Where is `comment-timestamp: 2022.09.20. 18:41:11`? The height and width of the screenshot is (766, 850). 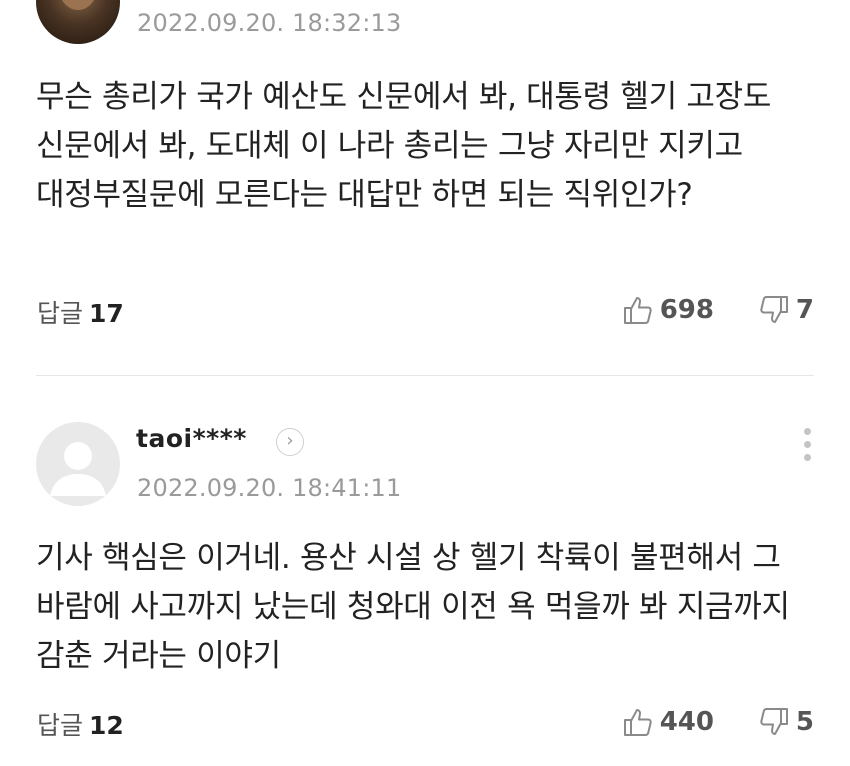 comment-timestamp: 2022.09.20. 18:41:11 is located at coordinates (269, 488).